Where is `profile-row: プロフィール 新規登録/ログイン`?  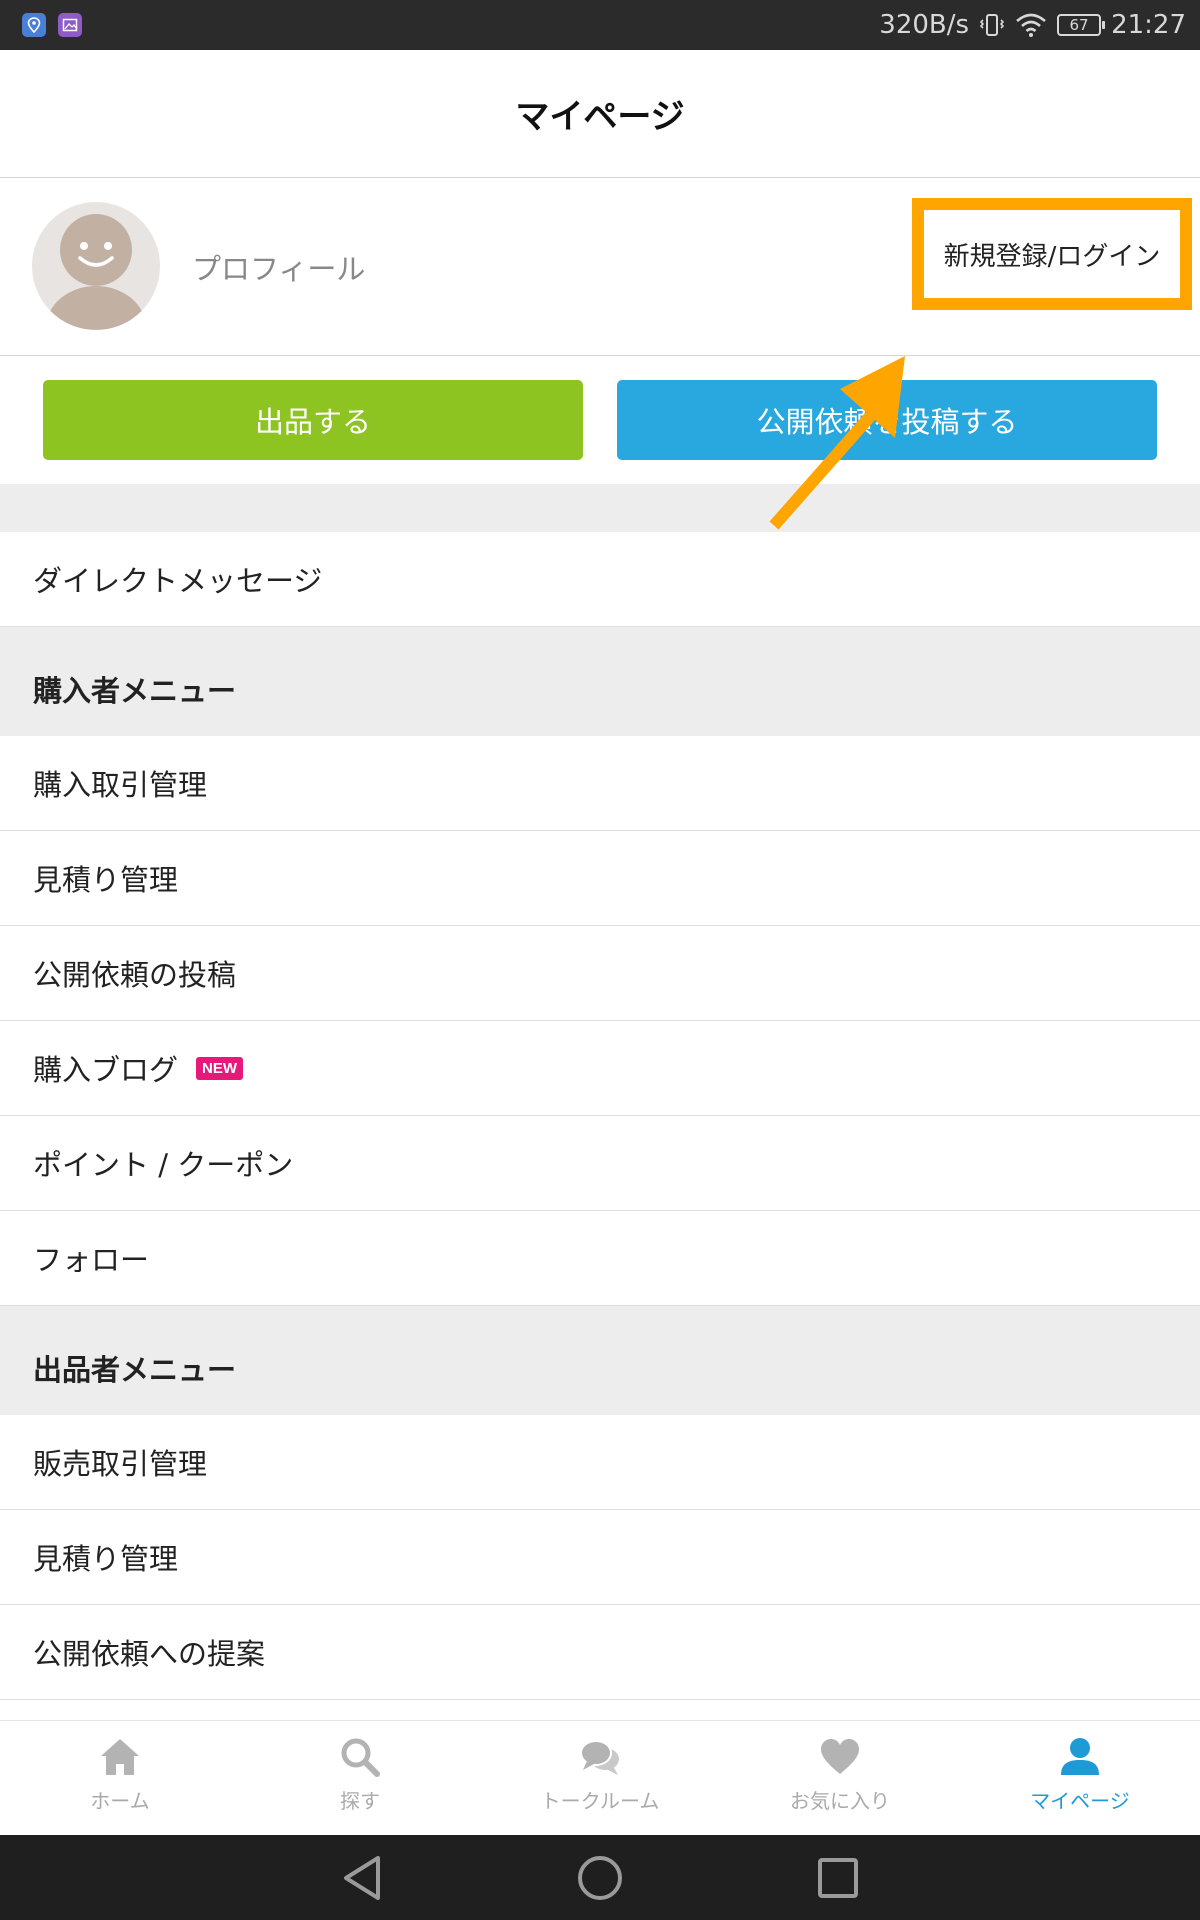
profile-row: プロフィール 新規登録/ログイン is located at coordinates (600, 267).